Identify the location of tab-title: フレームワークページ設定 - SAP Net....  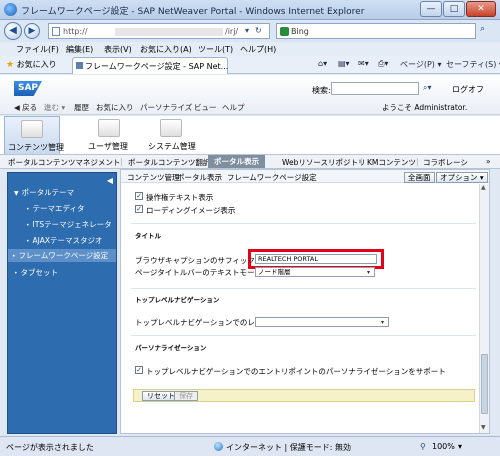
(157, 66).